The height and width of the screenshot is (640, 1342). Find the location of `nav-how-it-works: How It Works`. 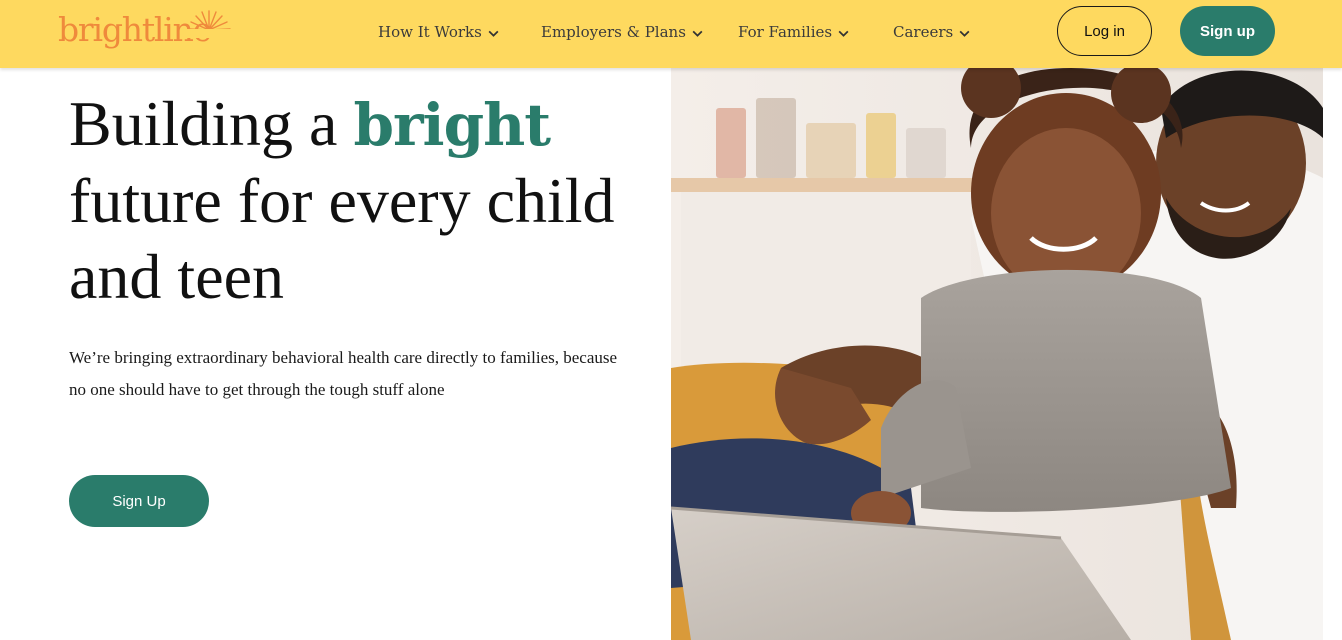

nav-how-it-works: How It Works is located at coordinates (439, 32).